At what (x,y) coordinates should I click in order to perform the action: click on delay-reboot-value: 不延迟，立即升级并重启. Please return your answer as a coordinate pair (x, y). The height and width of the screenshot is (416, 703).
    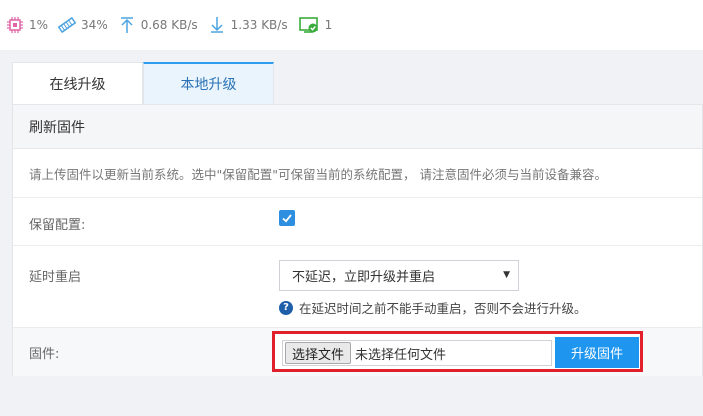
    Looking at the image, I should click on (364, 277).